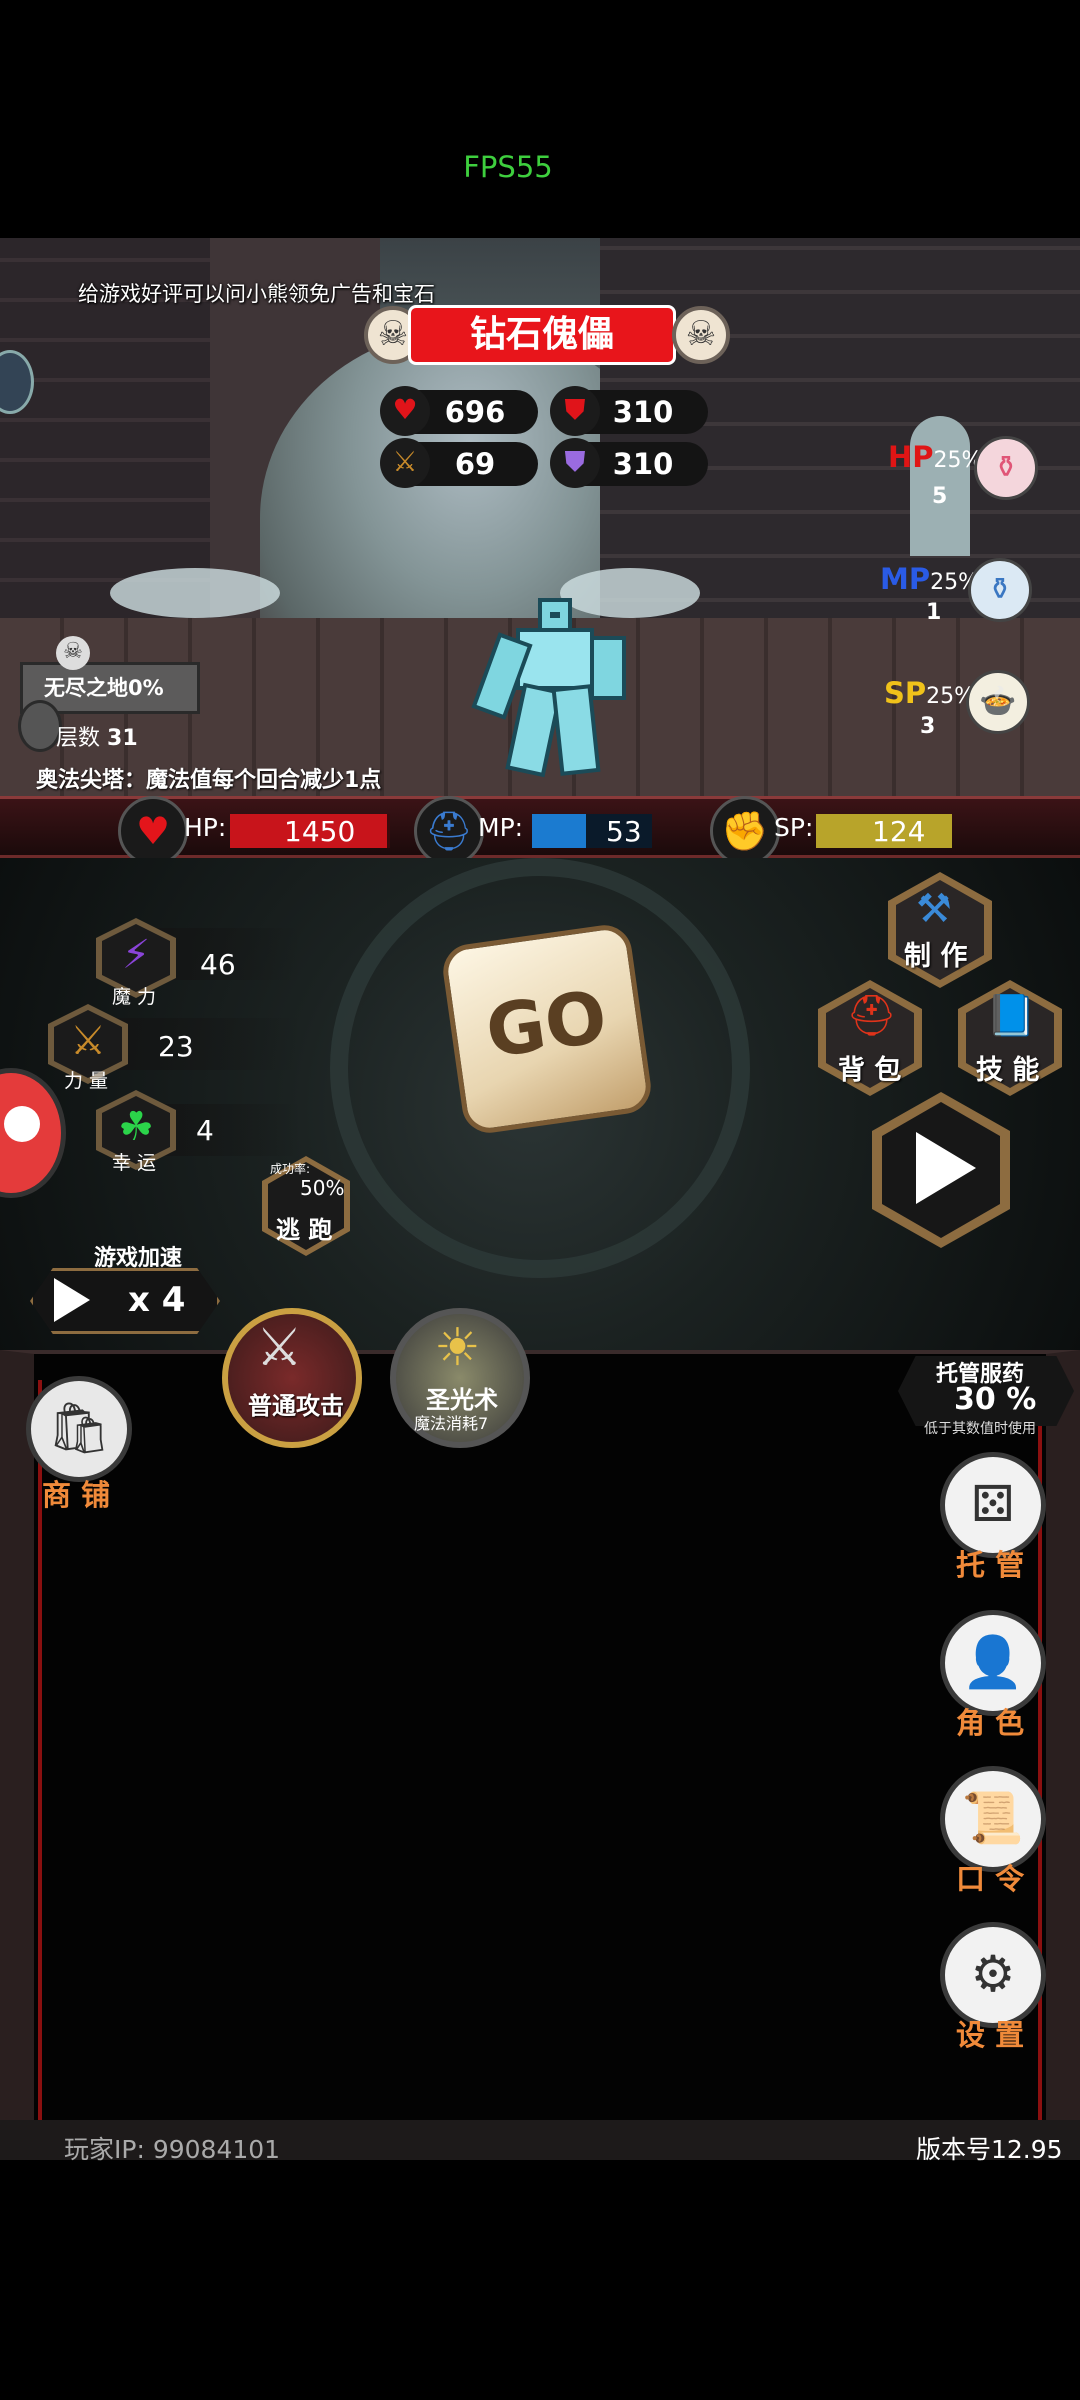 The width and height of the screenshot is (1080, 2400). What do you see at coordinates (134, 997) in the screenshot?
I see `magic-label: 魔 力` at bounding box center [134, 997].